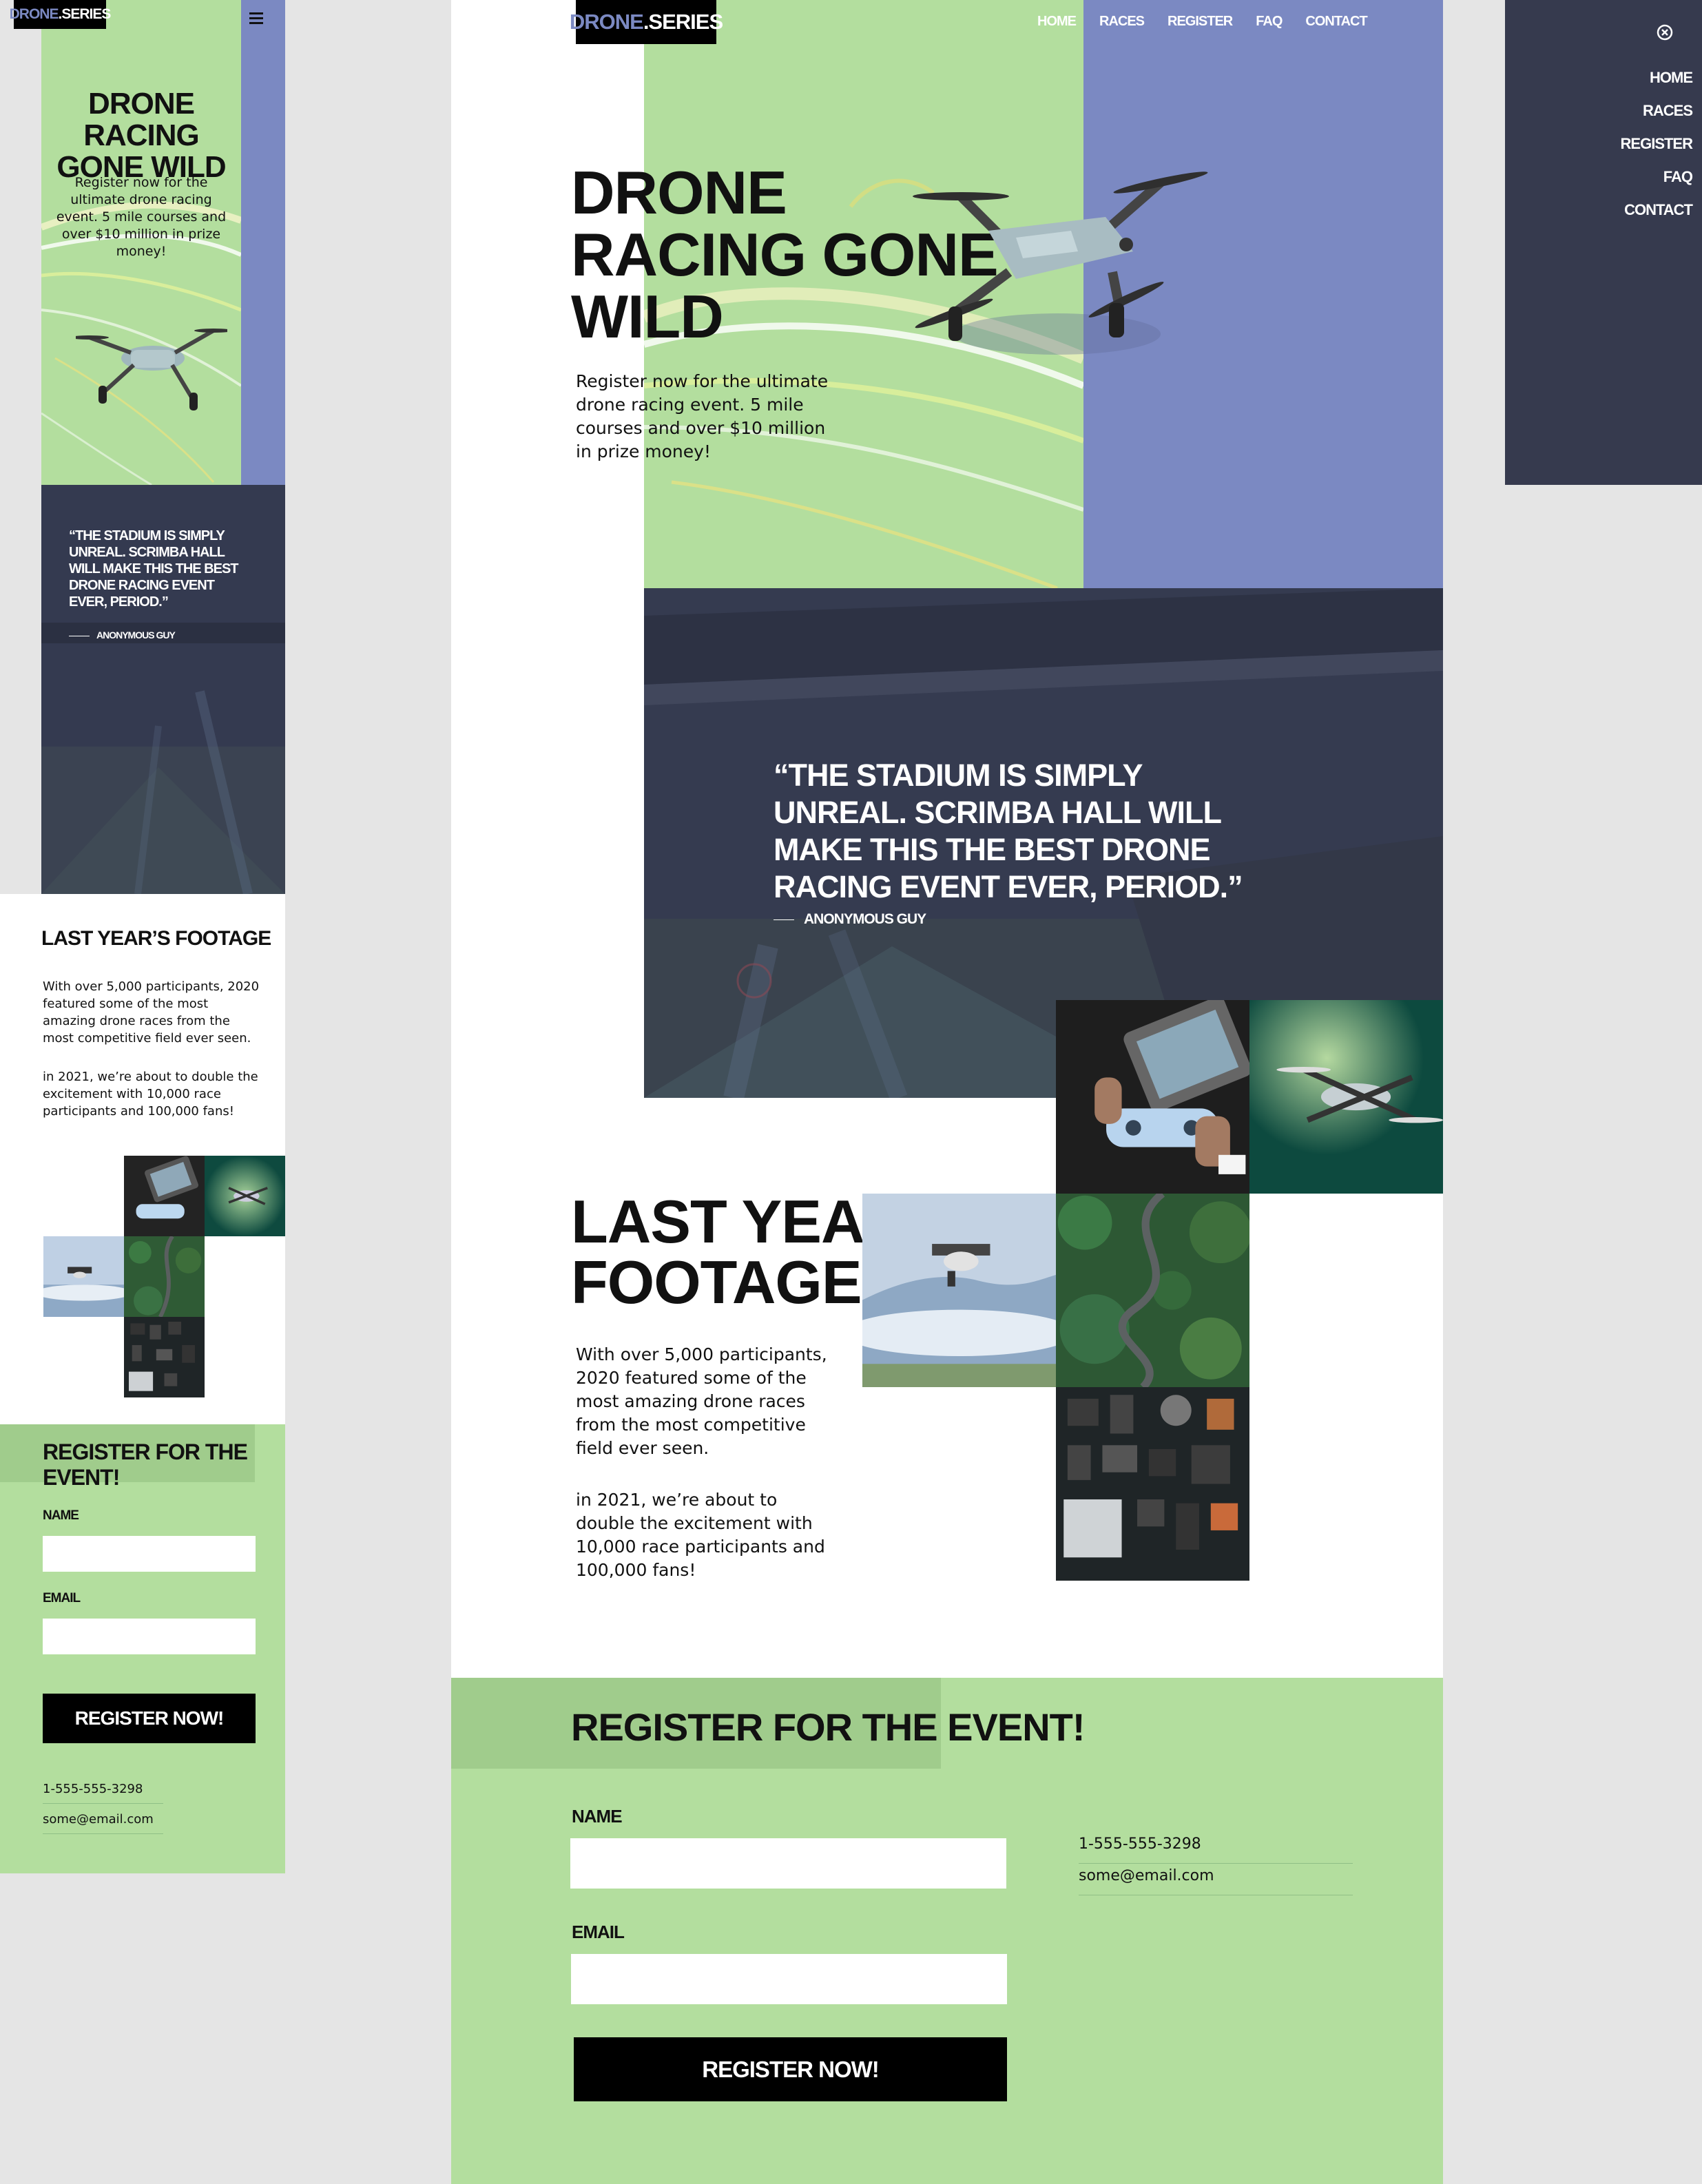  I want to click on desktop-nav: HOME RACES REGISTER FAQ CONTACT, so click(1202, 22).